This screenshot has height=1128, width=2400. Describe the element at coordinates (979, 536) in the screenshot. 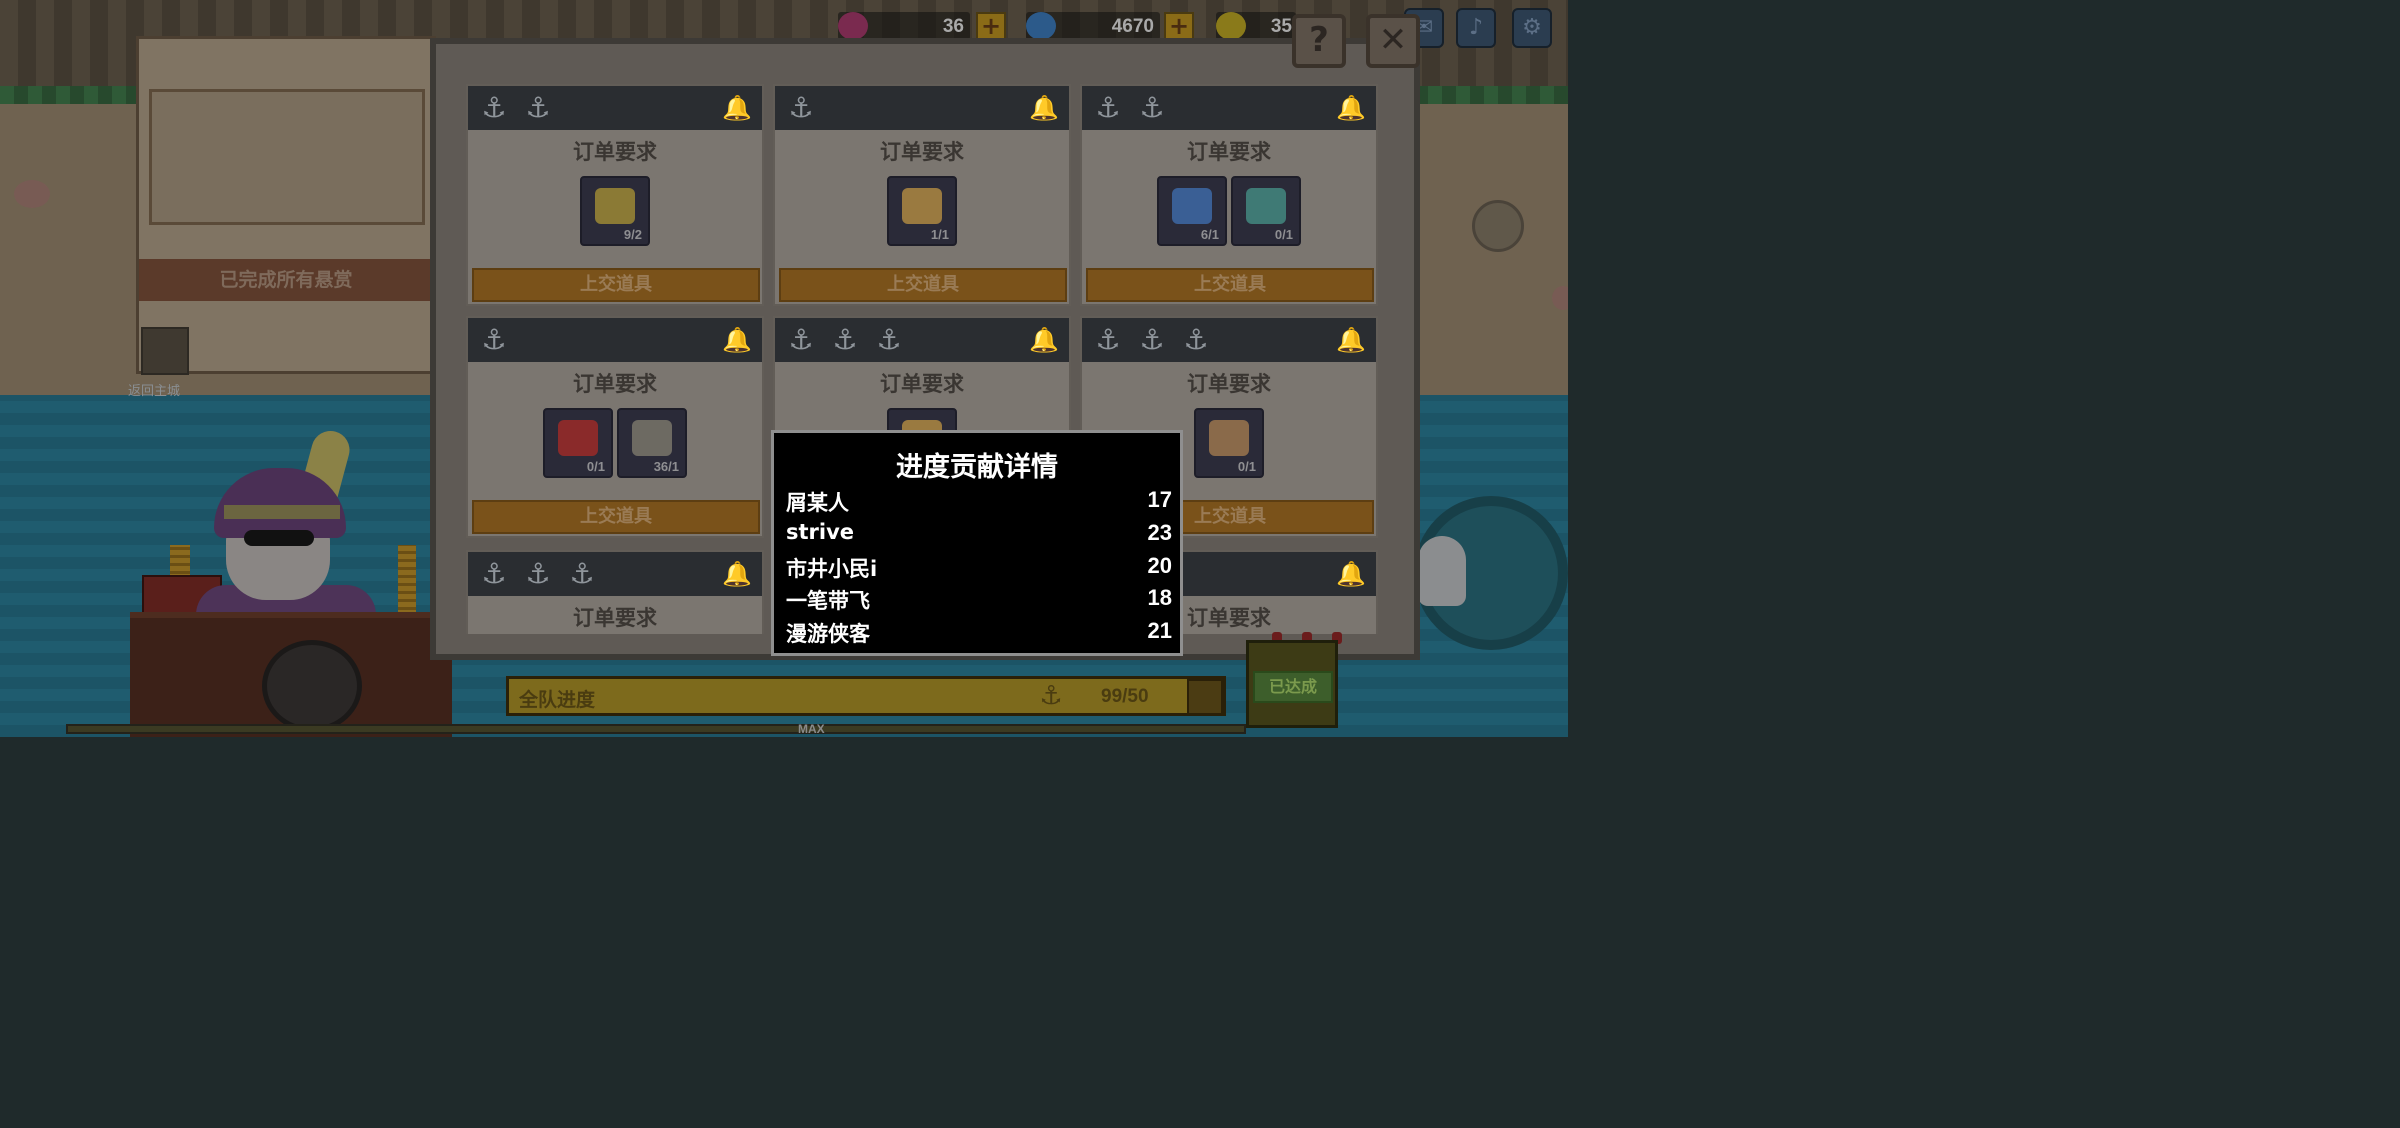

I see `contribution-row: strive 23` at that location.